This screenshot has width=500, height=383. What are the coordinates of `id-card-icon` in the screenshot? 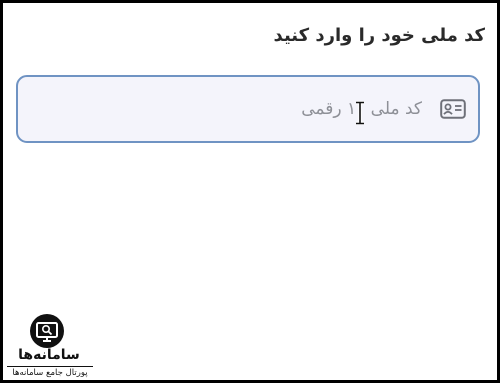 It's located at (453, 109).